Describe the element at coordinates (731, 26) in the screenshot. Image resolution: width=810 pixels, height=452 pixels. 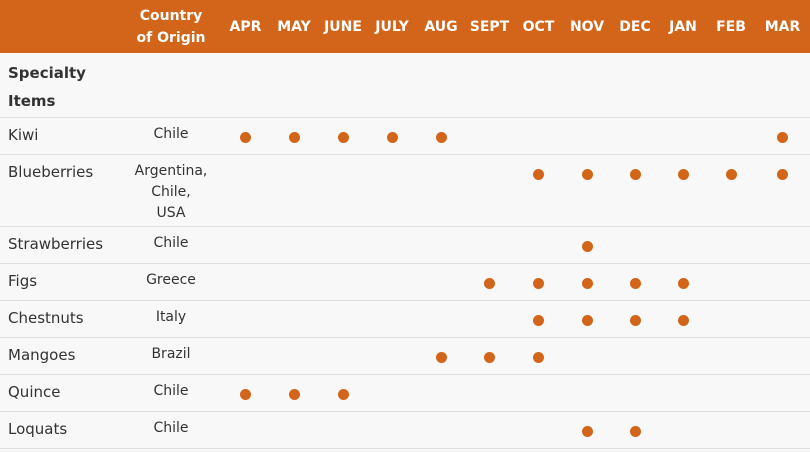
I see `month-header-feb: FEB` at that location.